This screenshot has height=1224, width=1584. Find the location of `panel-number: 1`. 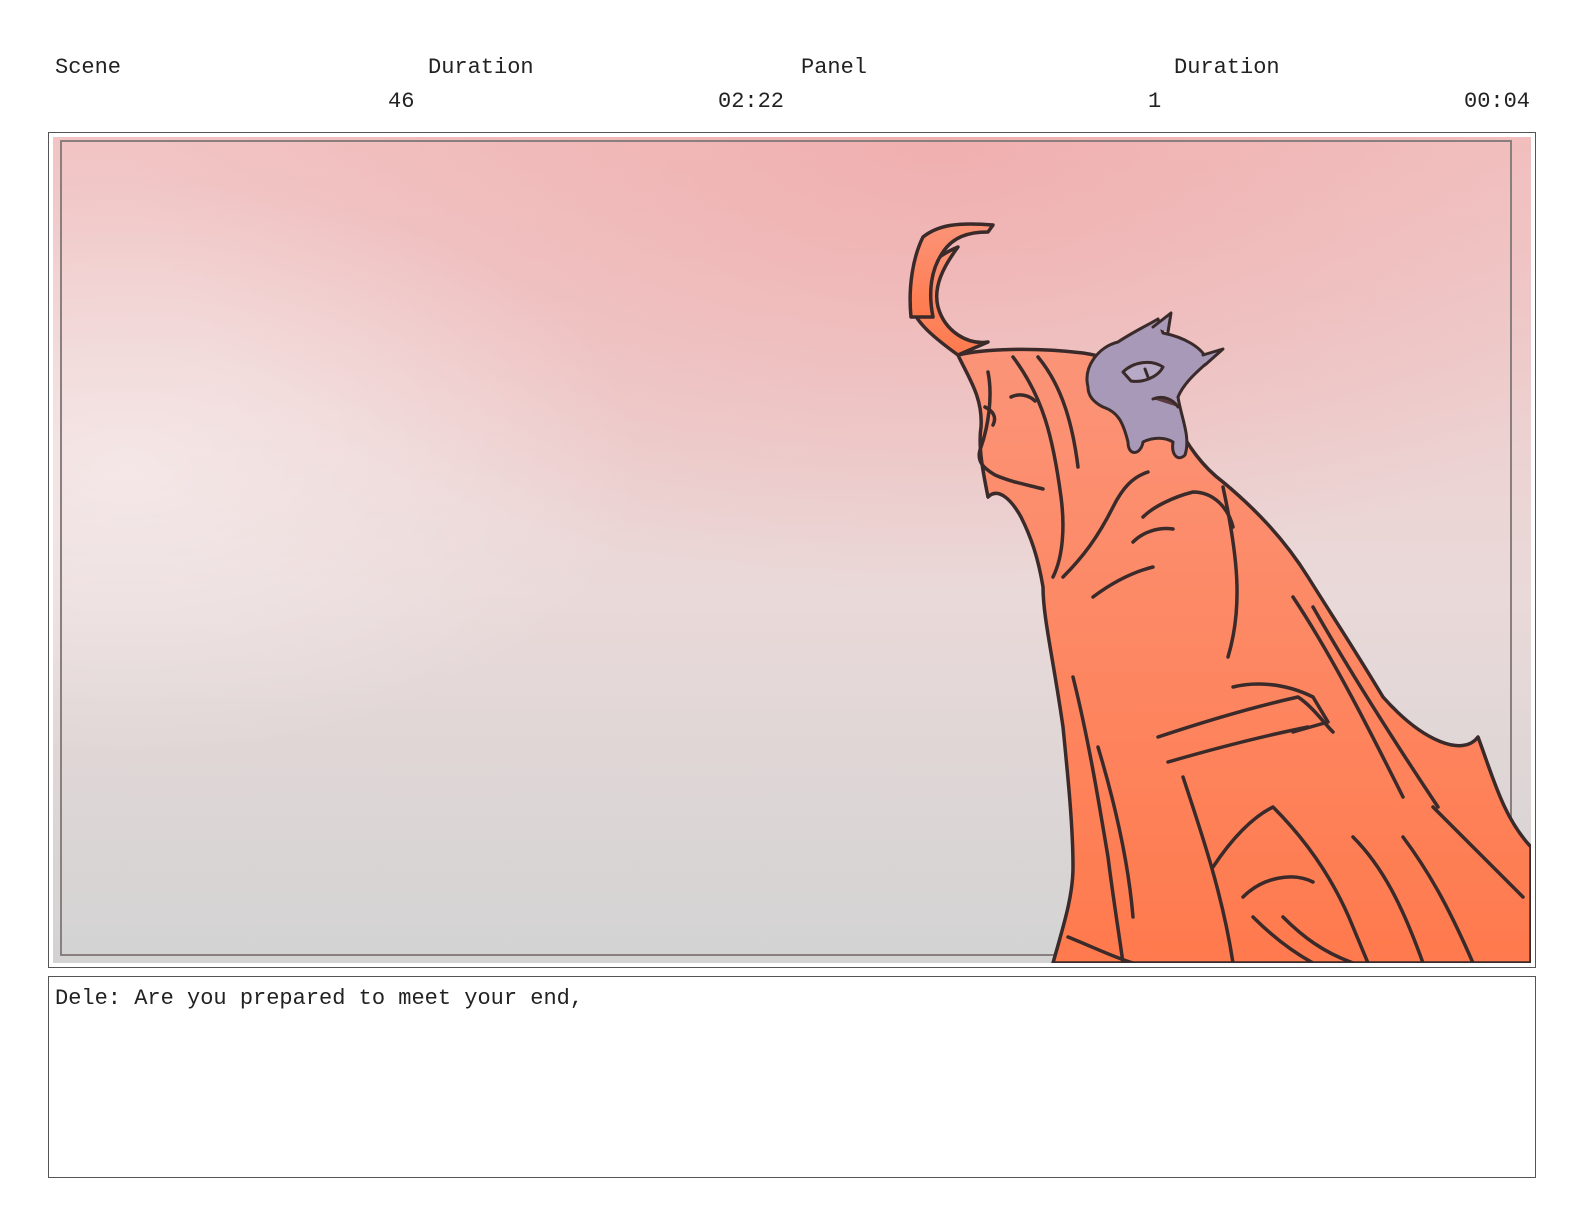

panel-number: 1 is located at coordinates (1155, 101).